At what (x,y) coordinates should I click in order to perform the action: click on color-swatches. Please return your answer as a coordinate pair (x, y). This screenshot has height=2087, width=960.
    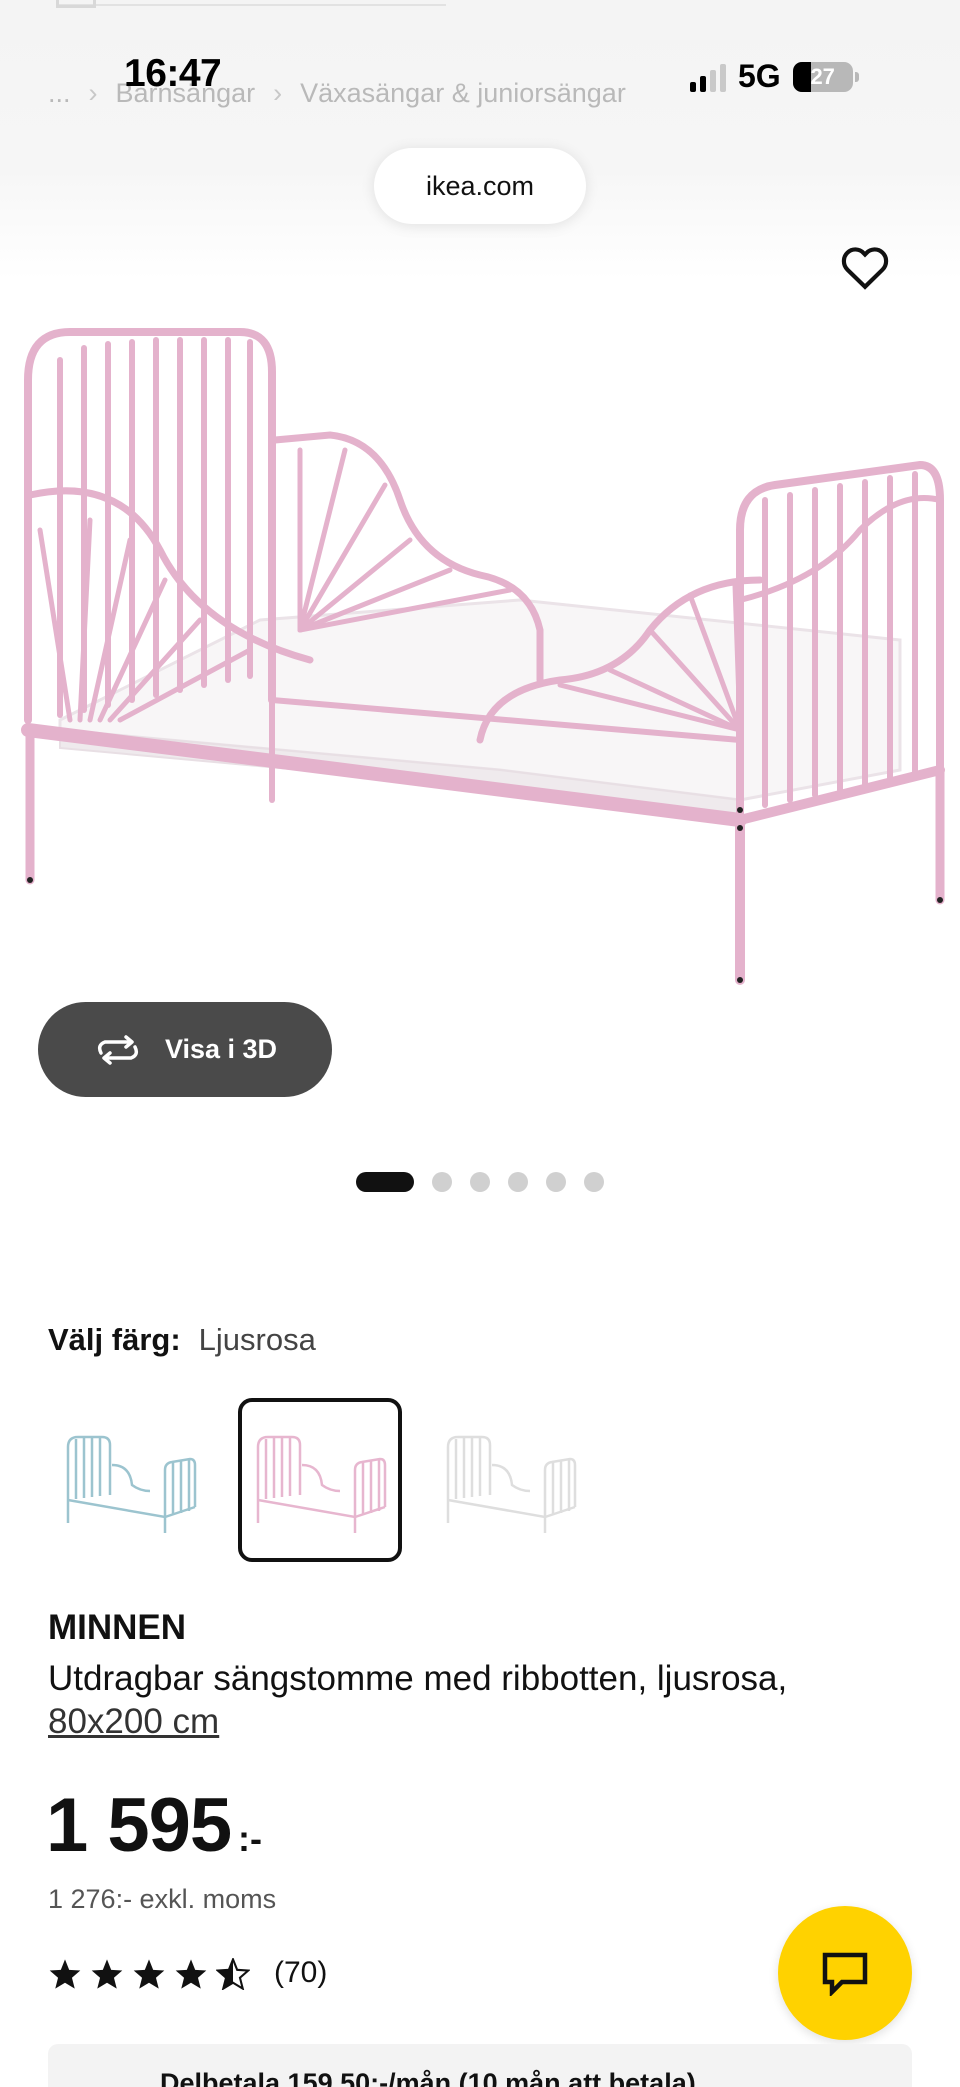
    Looking at the image, I should click on (320, 1480).